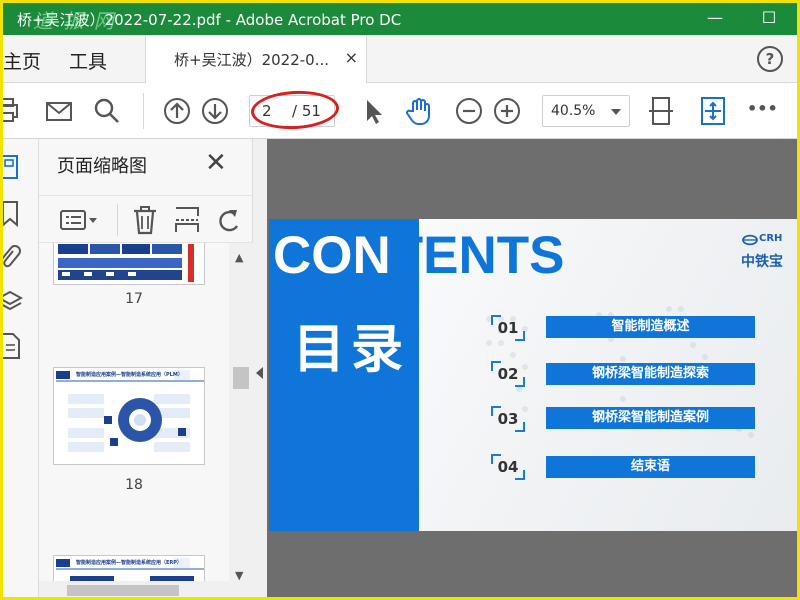  I want to click on print-icon, so click(15, 111).